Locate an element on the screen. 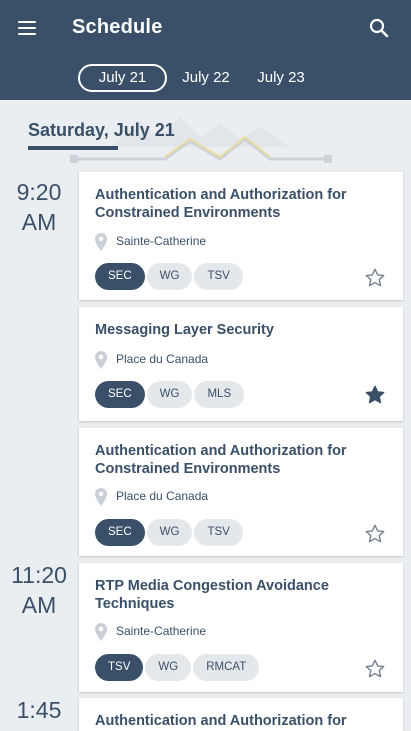 The image size is (411, 731). time-slot: 1:45 is located at coordinates (39, 710).